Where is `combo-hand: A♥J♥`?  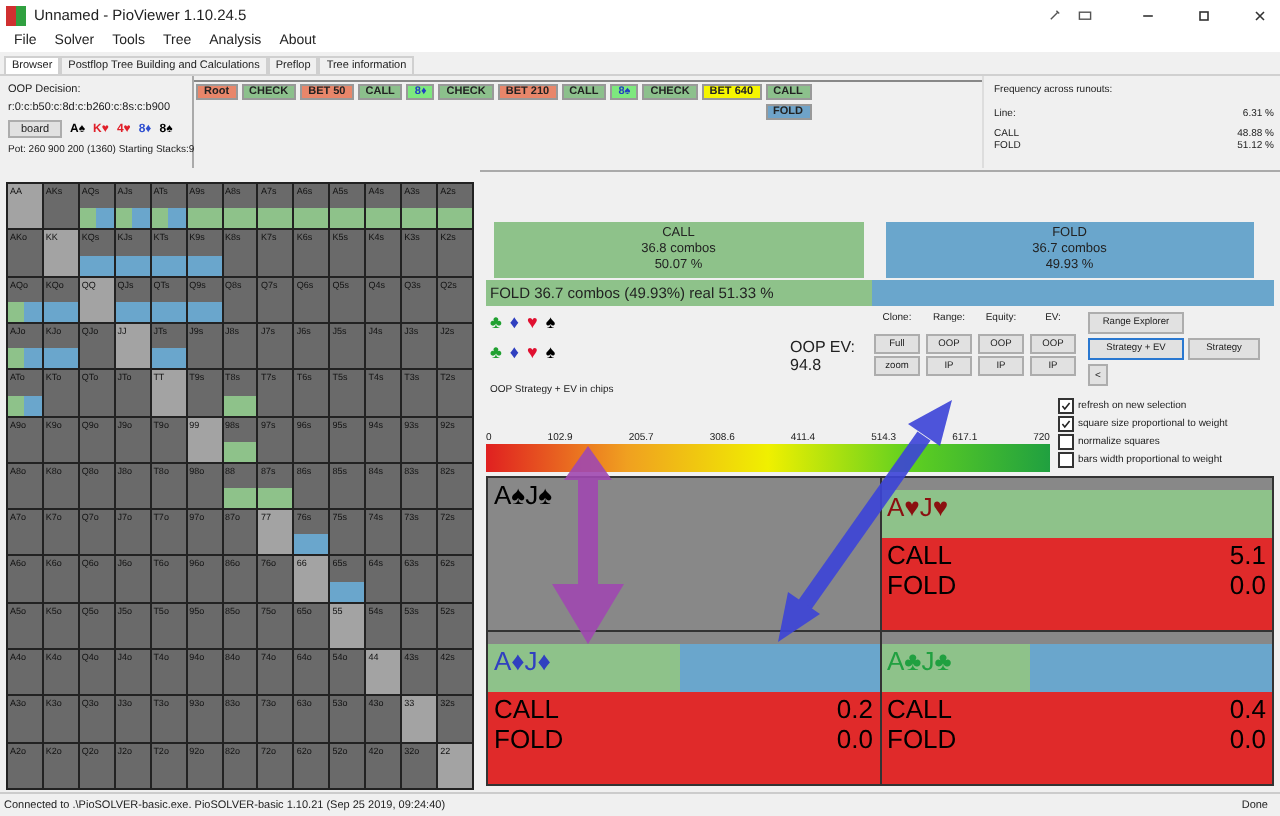
combo-hand: A♥J♥ is located at coordinates (917, 507).